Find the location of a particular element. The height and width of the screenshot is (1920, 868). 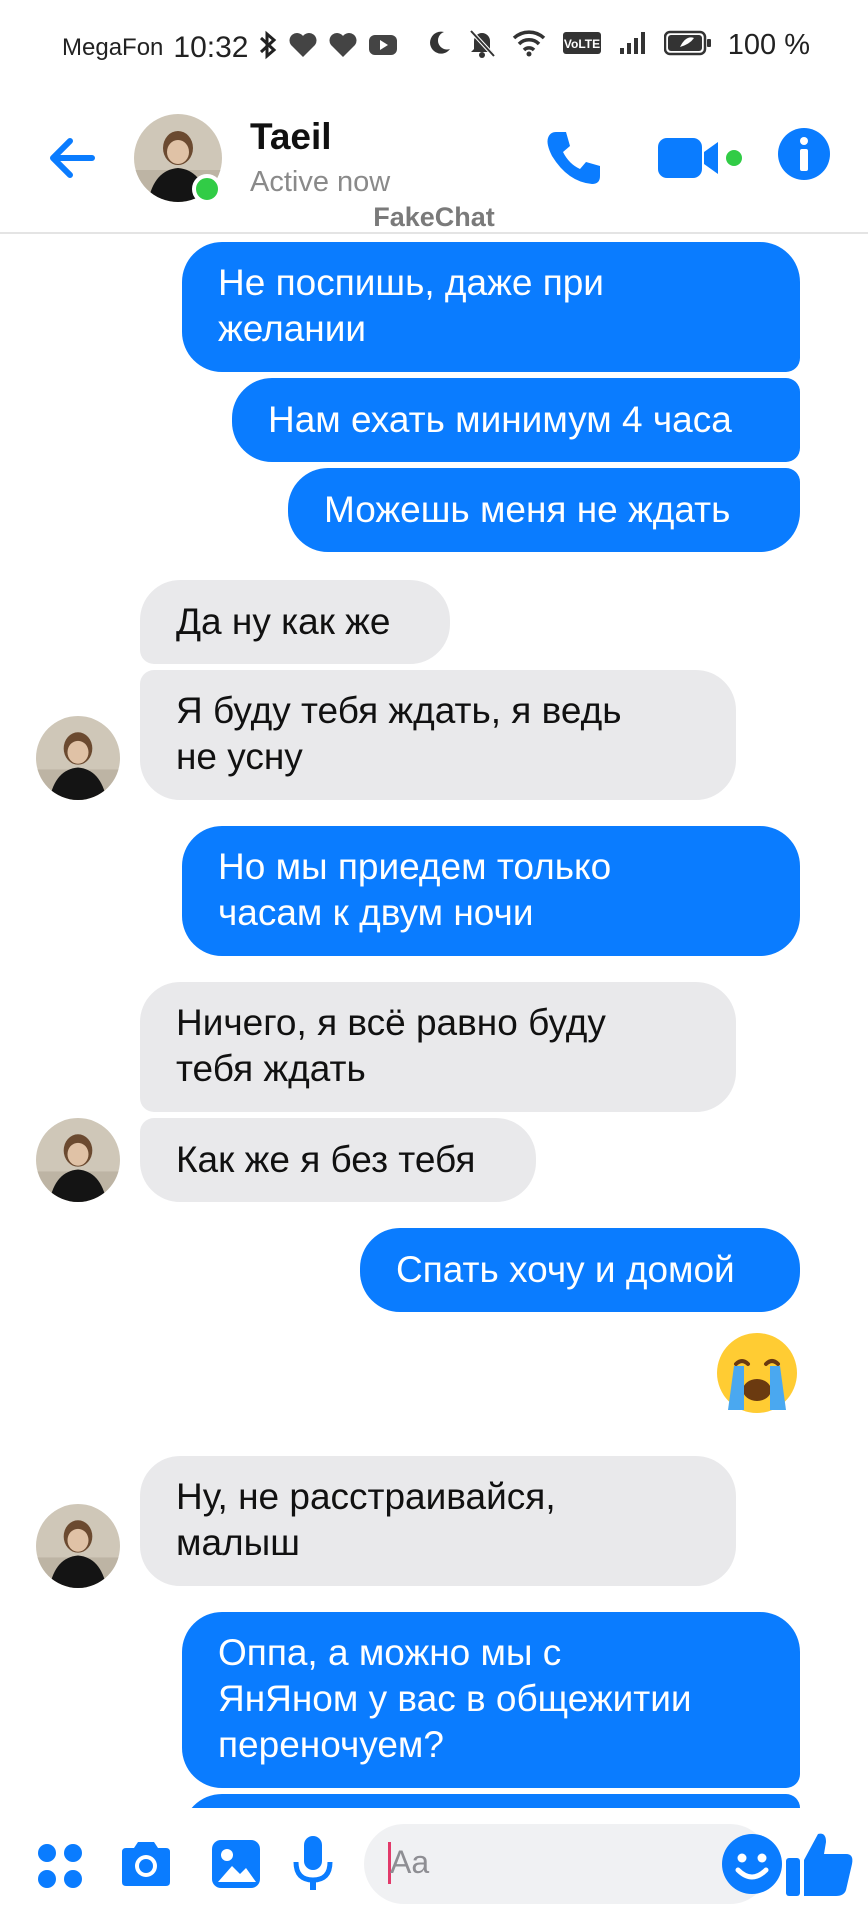

watermark-label: FakeChat is located at coordinates (434, 217).